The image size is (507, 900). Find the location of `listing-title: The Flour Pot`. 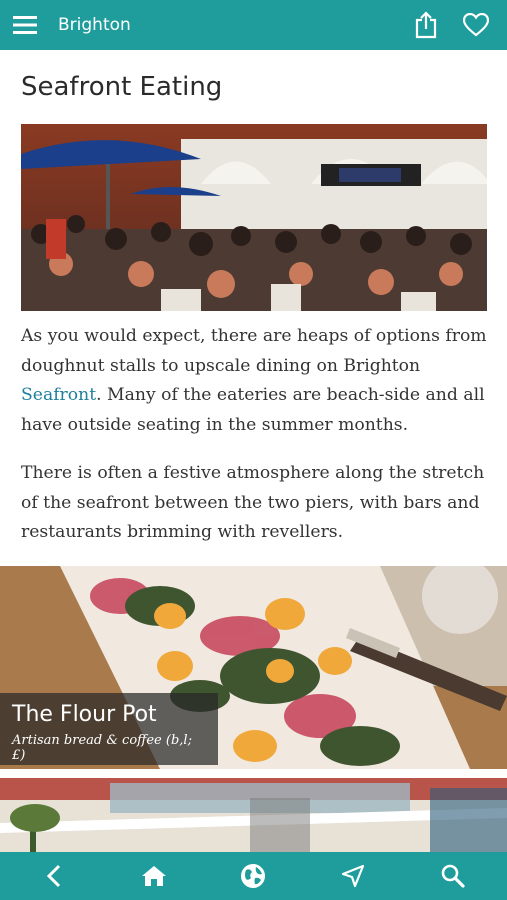

listing-title: The Flour Pot is located at coordinates (84, 714).